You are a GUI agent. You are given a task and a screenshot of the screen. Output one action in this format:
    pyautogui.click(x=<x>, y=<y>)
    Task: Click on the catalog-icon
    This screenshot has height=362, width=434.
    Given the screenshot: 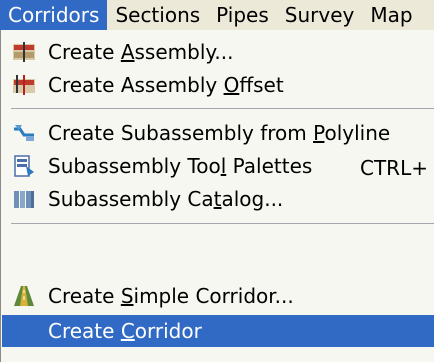 What is the action you would take?
    pyautogui.click(x=24, y=199)
    